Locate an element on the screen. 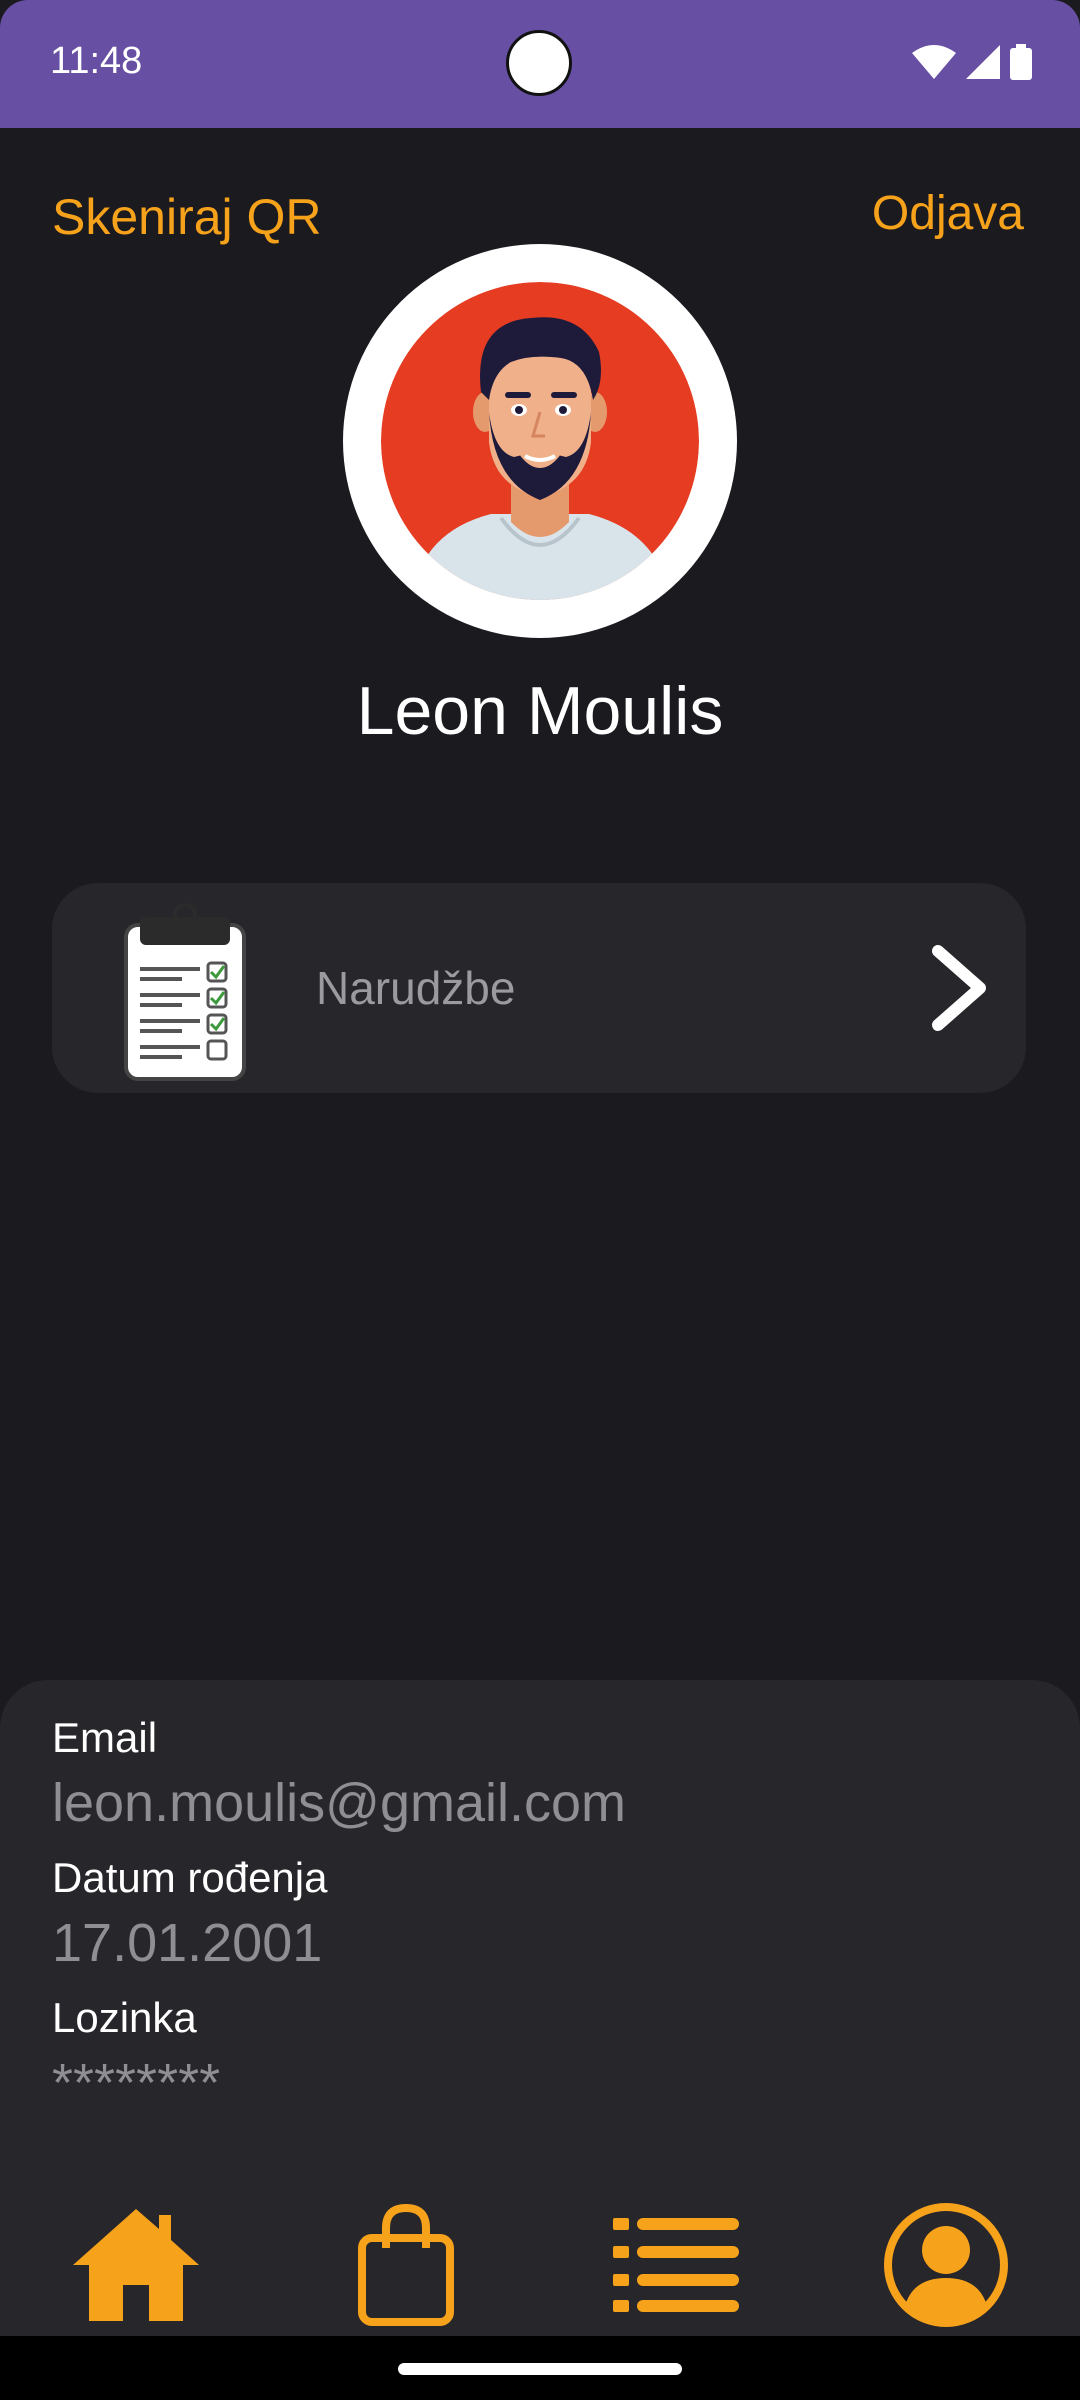  avatar-illustration is located at coordinates (540, 441).